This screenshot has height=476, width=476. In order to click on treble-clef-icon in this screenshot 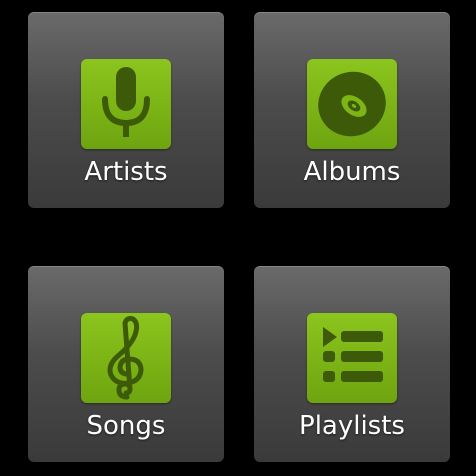, I will do `click(126, 358)`.